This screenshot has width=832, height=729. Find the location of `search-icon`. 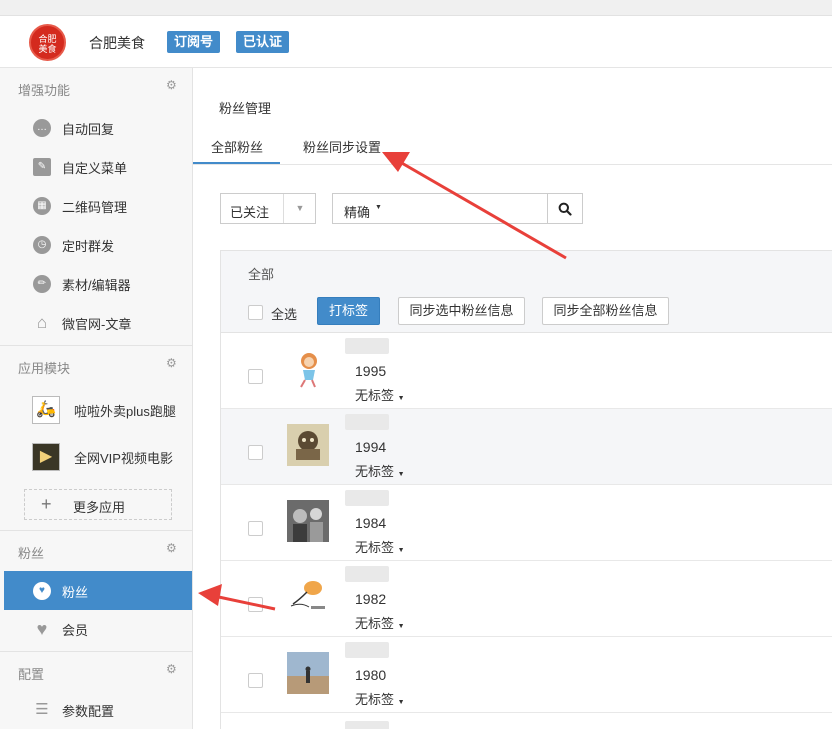

search-icon is located at coordinates (565, 209).